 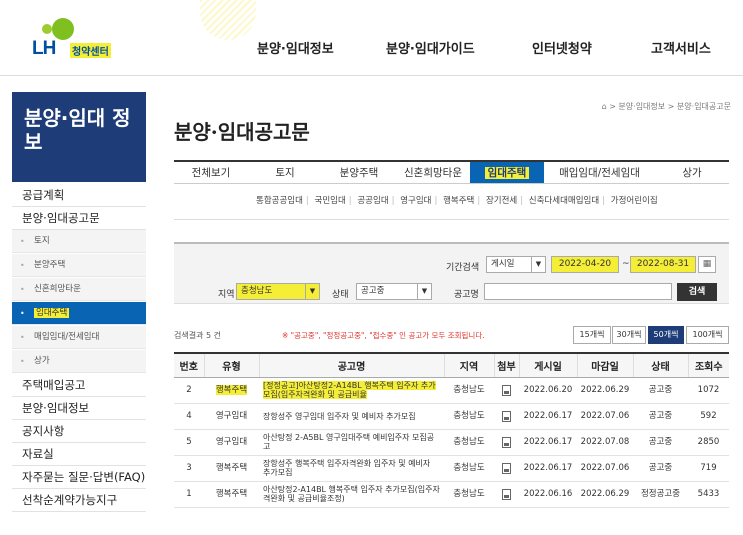 What do you see at coordinates (90, 50) in the screenshot?
I see `logo-subtitle: 청약센터` at bounding box center [90, 50].